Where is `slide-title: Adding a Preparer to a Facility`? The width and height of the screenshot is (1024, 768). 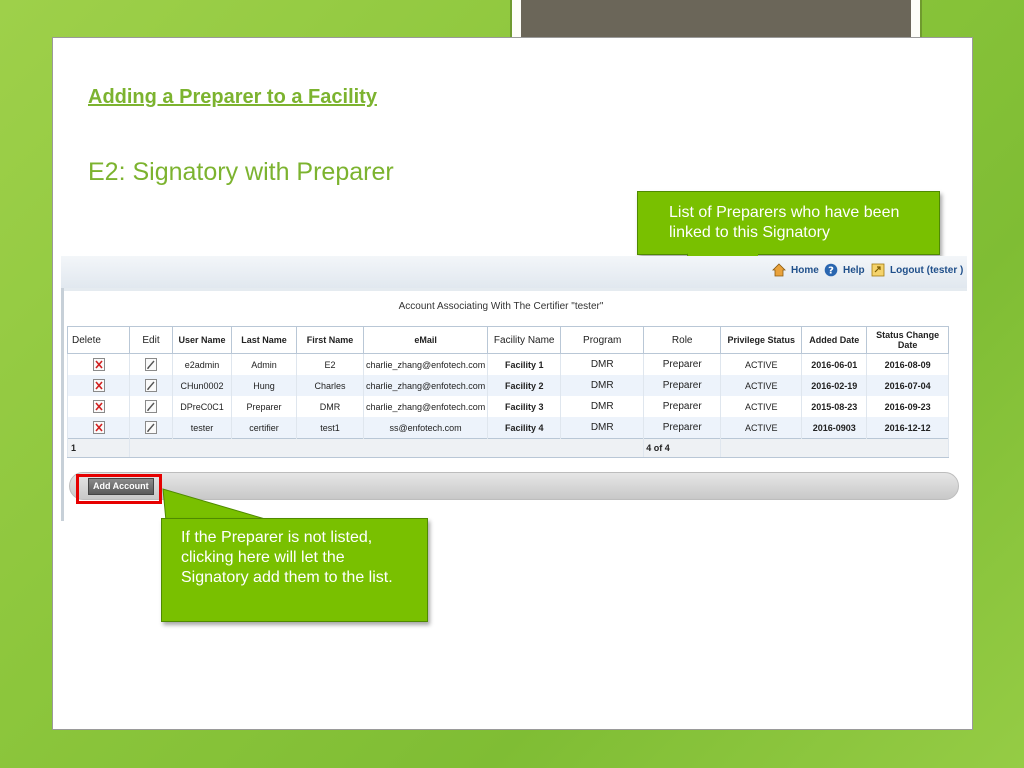
slide-title: Adding a Preparer to a Facility is located at coordinates (232, 97).